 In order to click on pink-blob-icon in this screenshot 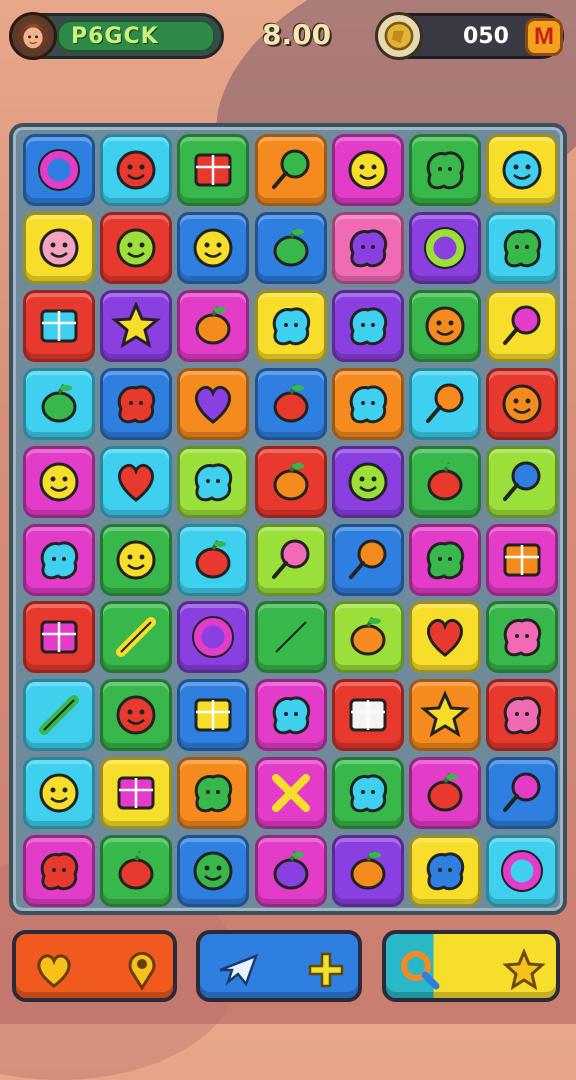, I will do `click(522, 715)`.